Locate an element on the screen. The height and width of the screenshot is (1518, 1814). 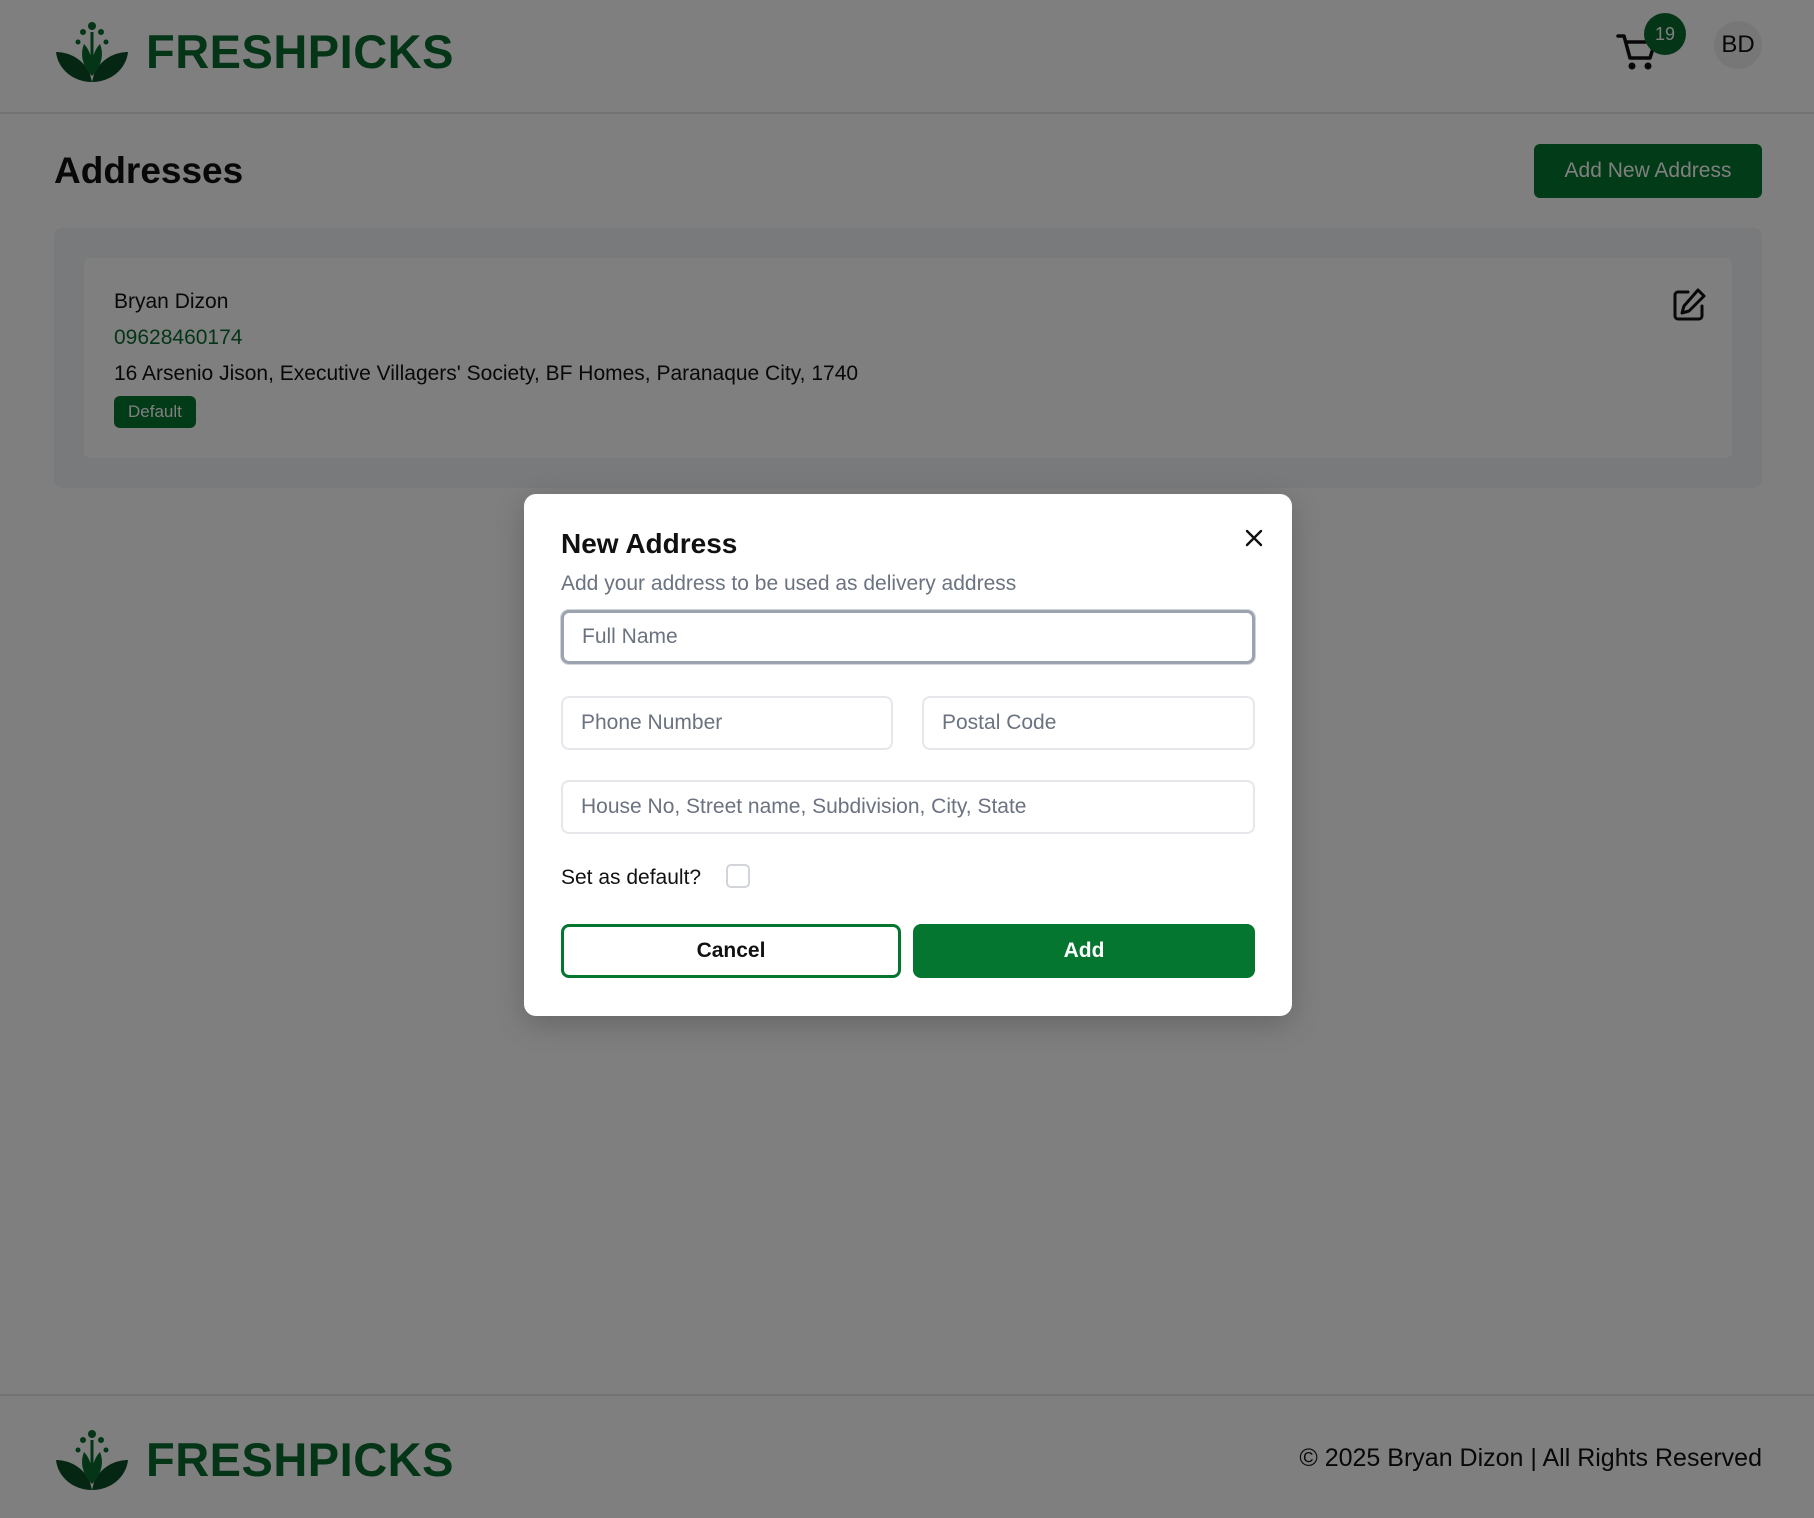
cancel-button: Cancel is located at coordinates (731, 951).